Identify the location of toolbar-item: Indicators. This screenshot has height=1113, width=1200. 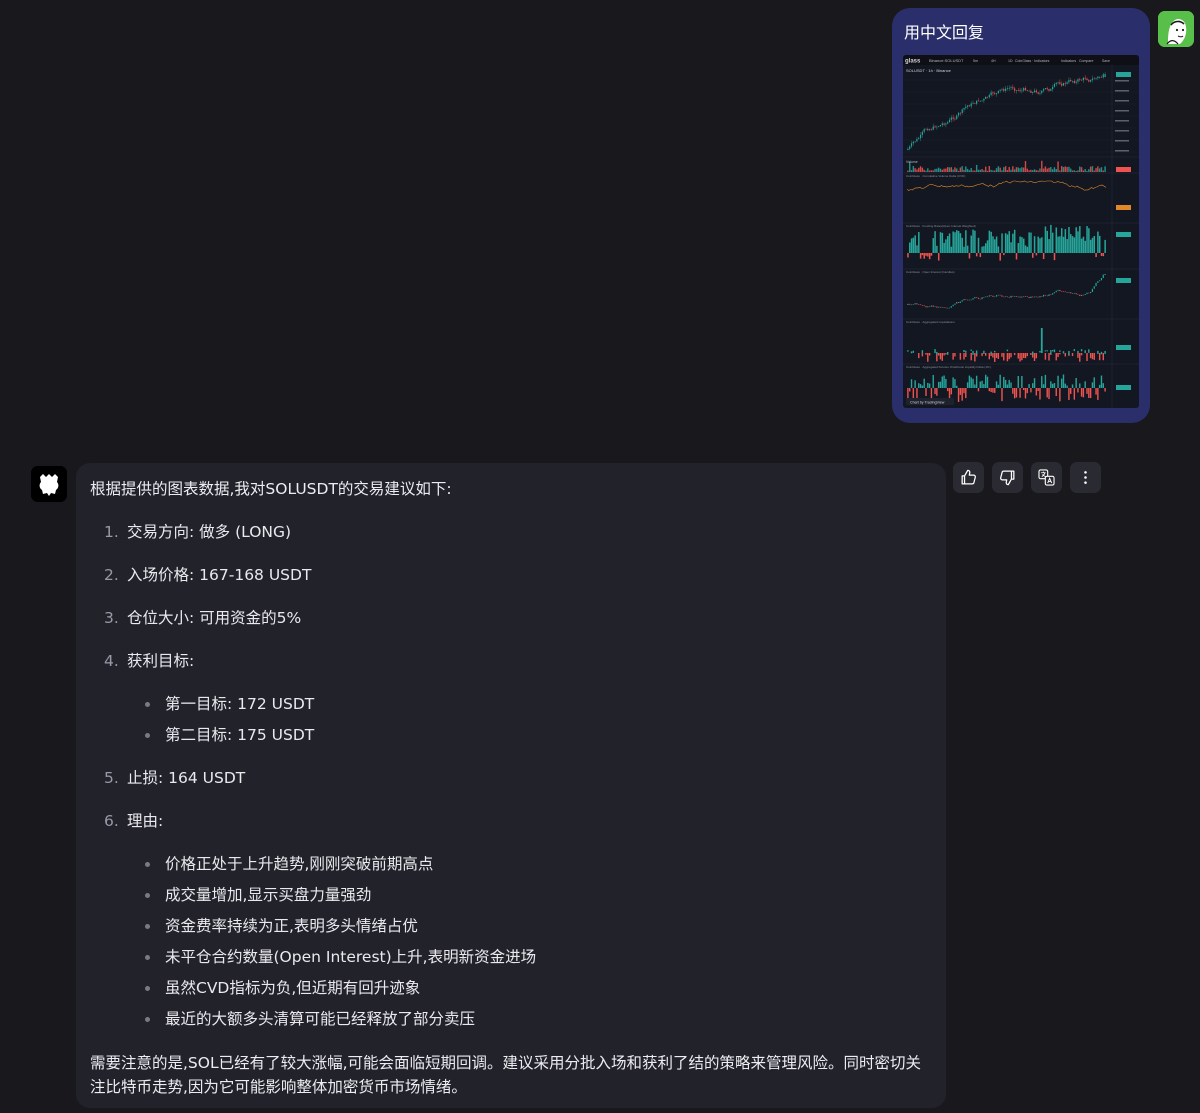
(1068, 61).